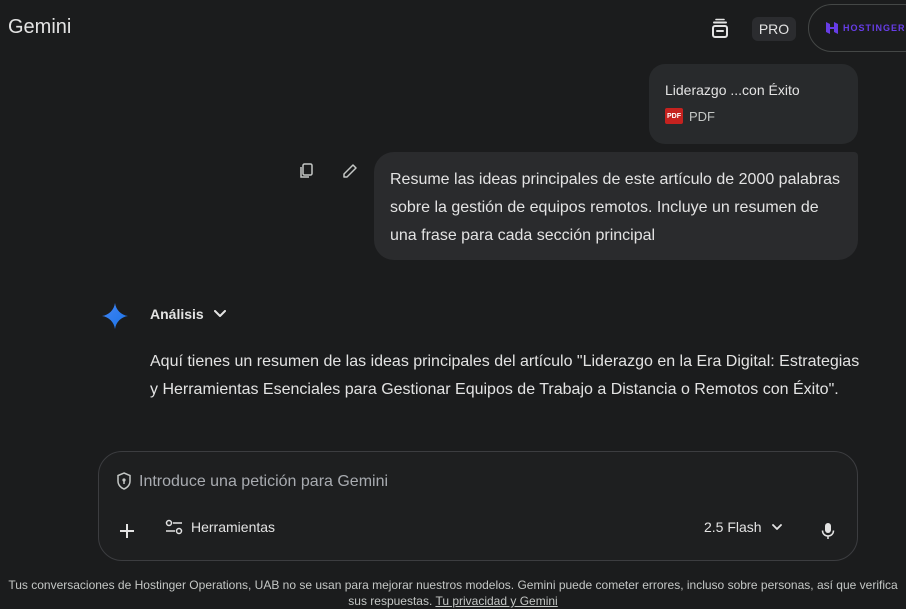  Describe the element at coordinates (874, 28) in the screenshot. I see `account-brand: HOSTINGER` at that location.